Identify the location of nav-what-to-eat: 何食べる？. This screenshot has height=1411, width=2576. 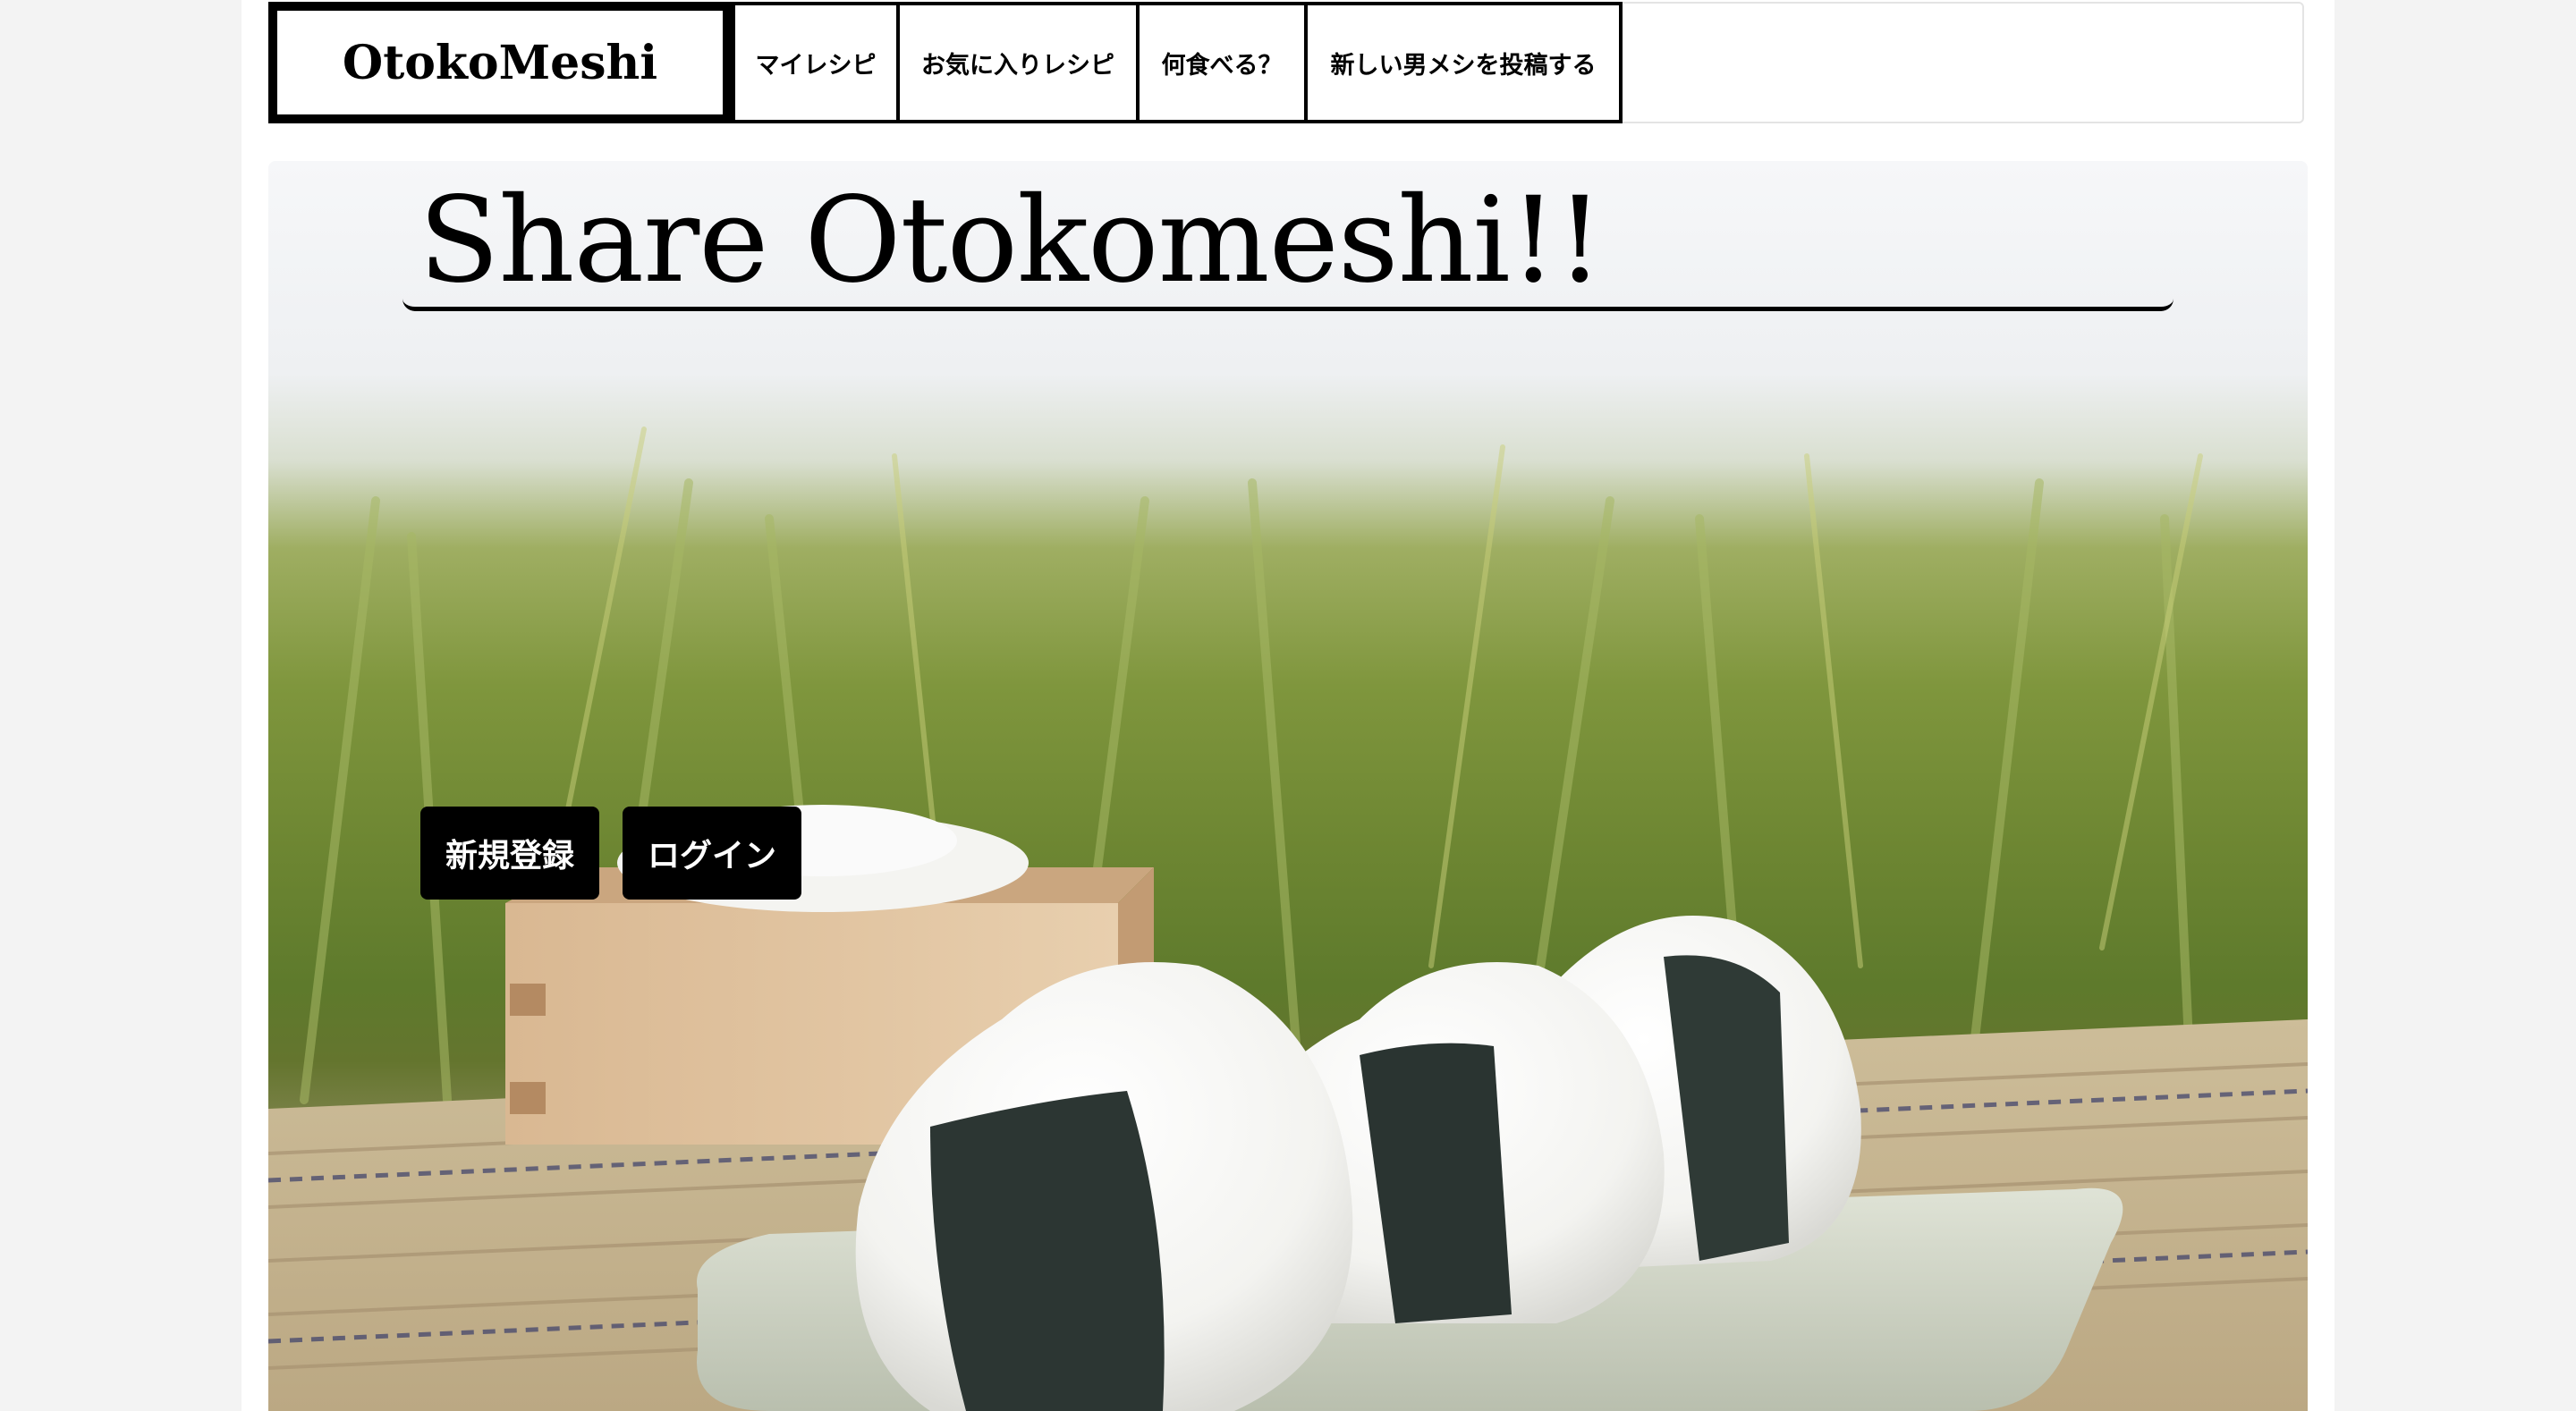
(1222, 63).